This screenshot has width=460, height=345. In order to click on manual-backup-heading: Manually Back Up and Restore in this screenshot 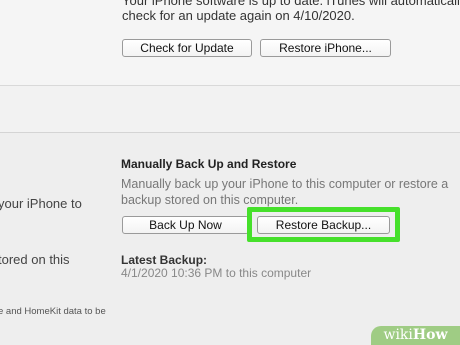, I will do `click(209, 164)`.